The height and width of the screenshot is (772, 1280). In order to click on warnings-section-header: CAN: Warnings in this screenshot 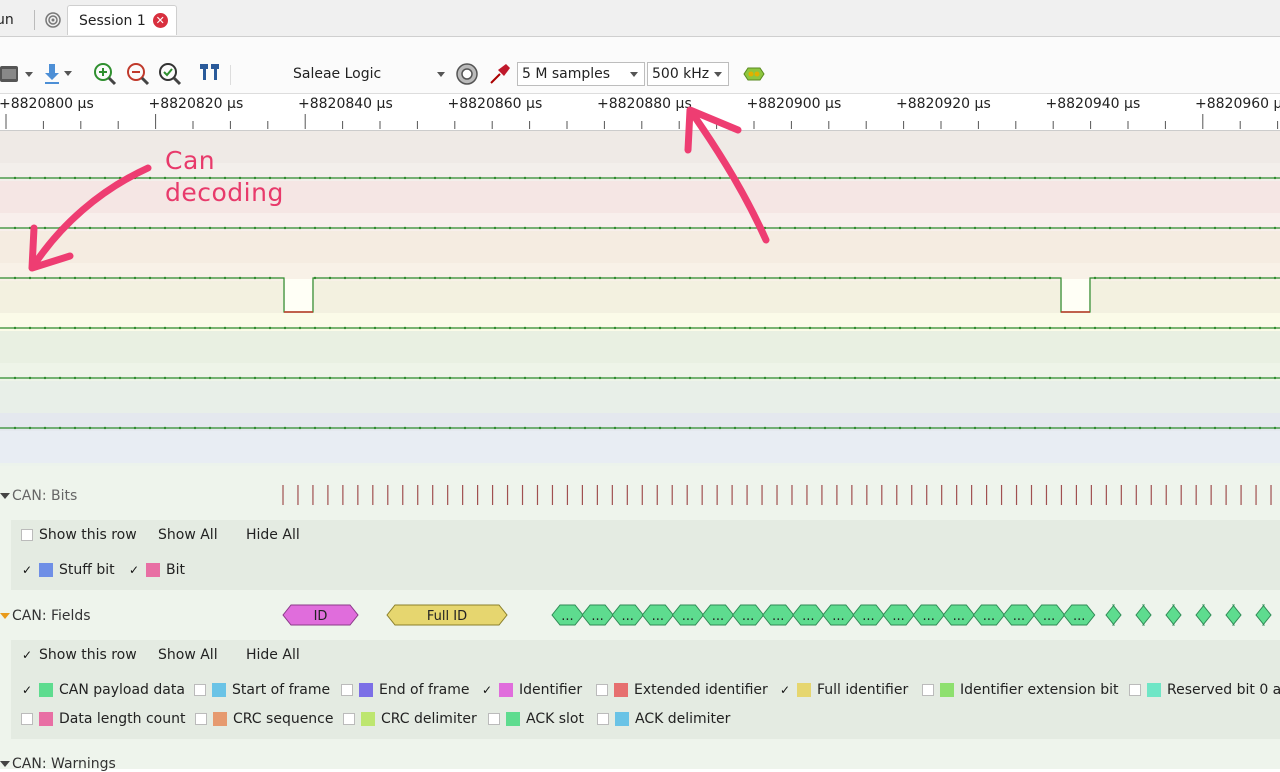, I will do `click(58, 764)`.